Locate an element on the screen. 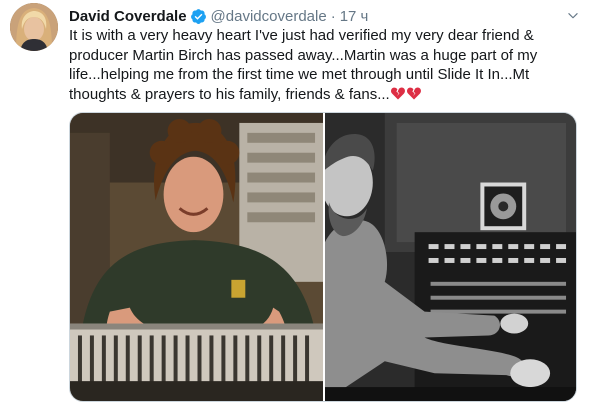  tweet-header: David Coverdale @davidcoverdale · 17 ч is located at coordinates (326, 16).